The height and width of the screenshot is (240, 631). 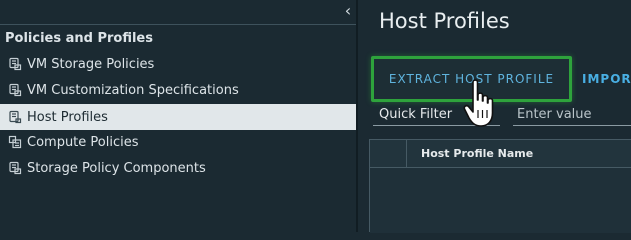 What do you see at coordinates (133, 90) in the screenshot?
I see `sidebar-item-label: VM Customization Specifications` at bounding box center [133, 90].